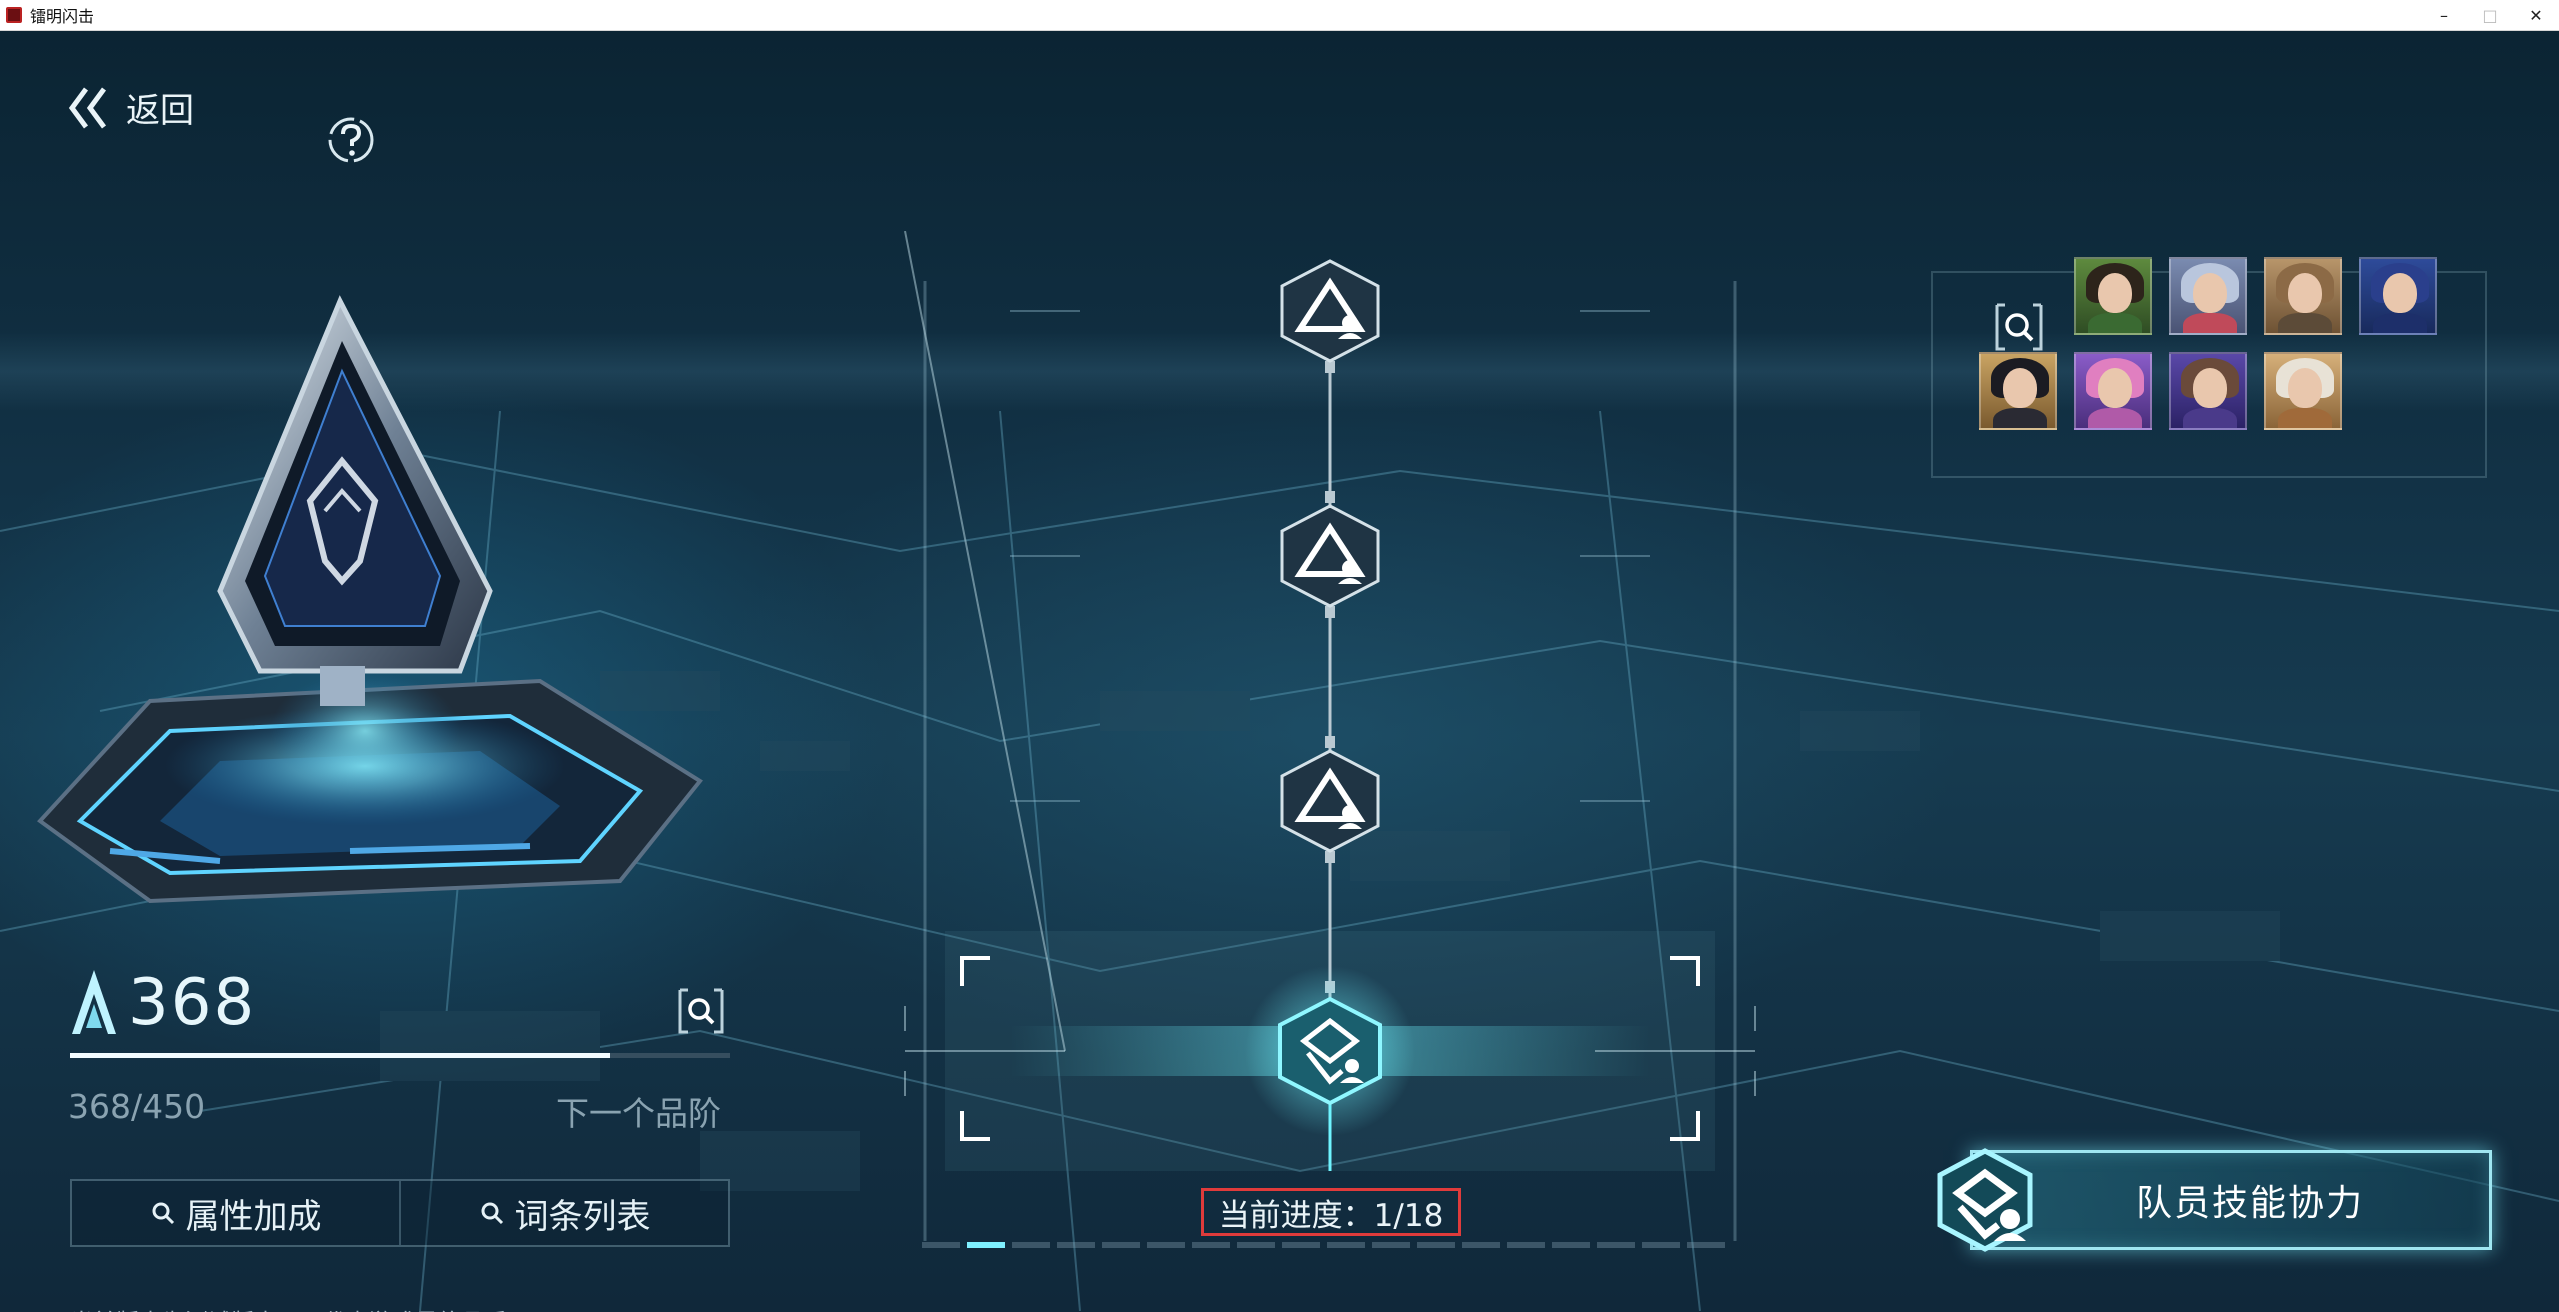 This screenshot has width=2559, height=1312. What do you see at coordinates (1279, 15) in the screenshot?
I see `window-titlebar: 镭明闪击 – □ ✕` at bounding box center [1279, 15].